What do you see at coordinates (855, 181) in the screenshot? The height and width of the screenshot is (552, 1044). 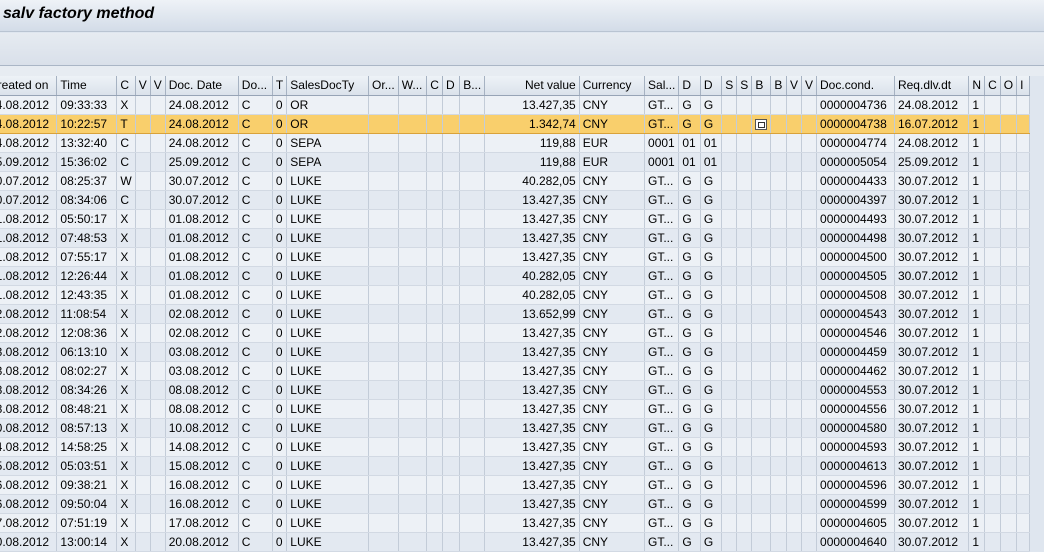 I see `cell-doc_cond: 0000004433` at bounding box center [855, 181].